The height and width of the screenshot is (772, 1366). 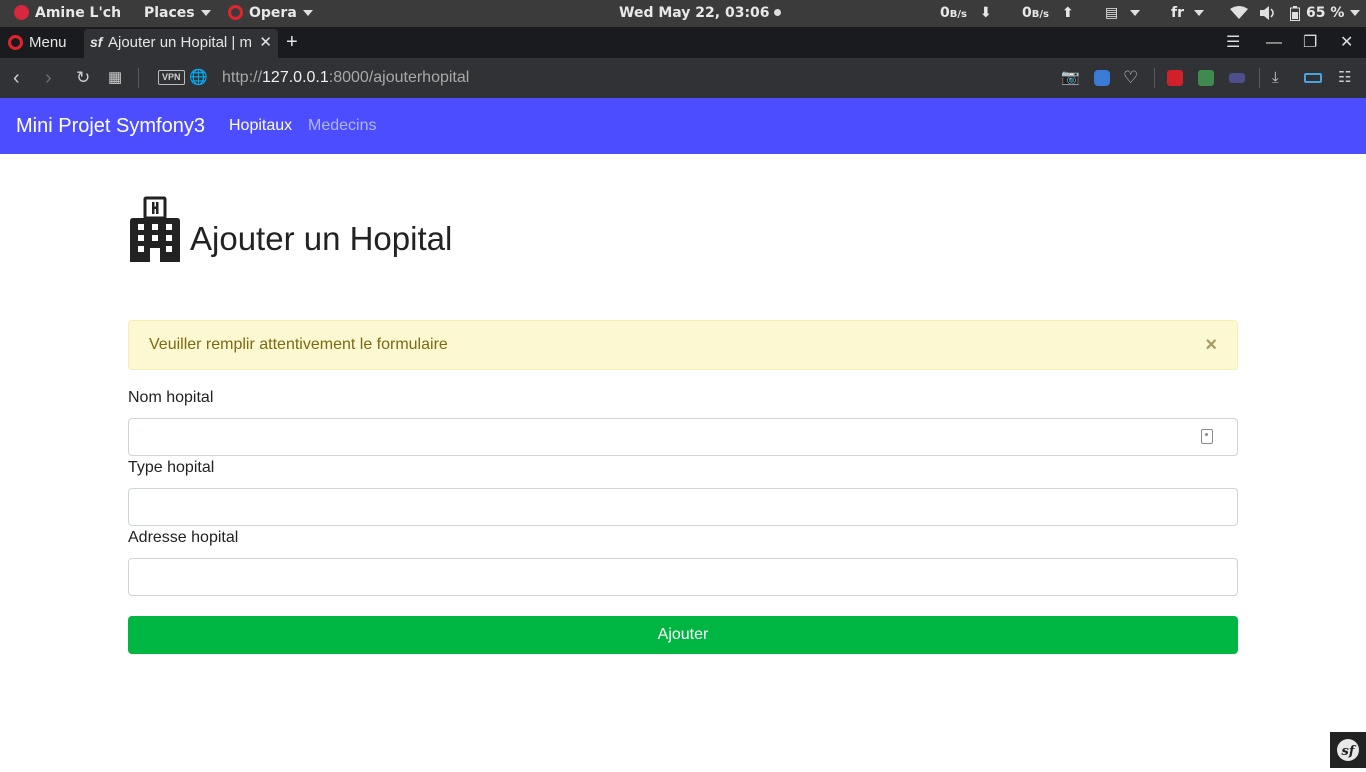 I want to click on net-down-value: 0, so click(x=945, y=13).